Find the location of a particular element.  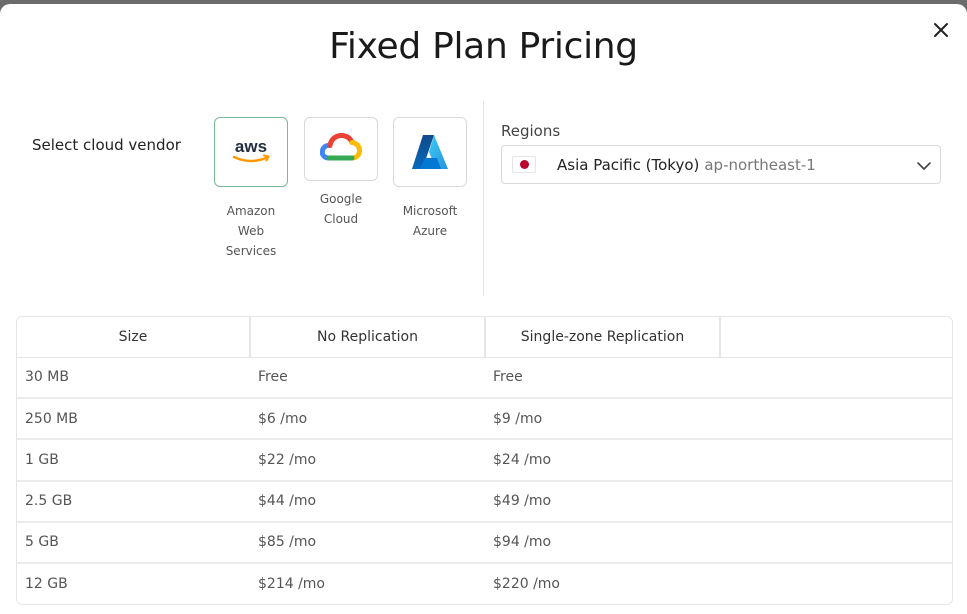

dialog-title: Fixed Plan Pricing is located at coordinates (483, 46).